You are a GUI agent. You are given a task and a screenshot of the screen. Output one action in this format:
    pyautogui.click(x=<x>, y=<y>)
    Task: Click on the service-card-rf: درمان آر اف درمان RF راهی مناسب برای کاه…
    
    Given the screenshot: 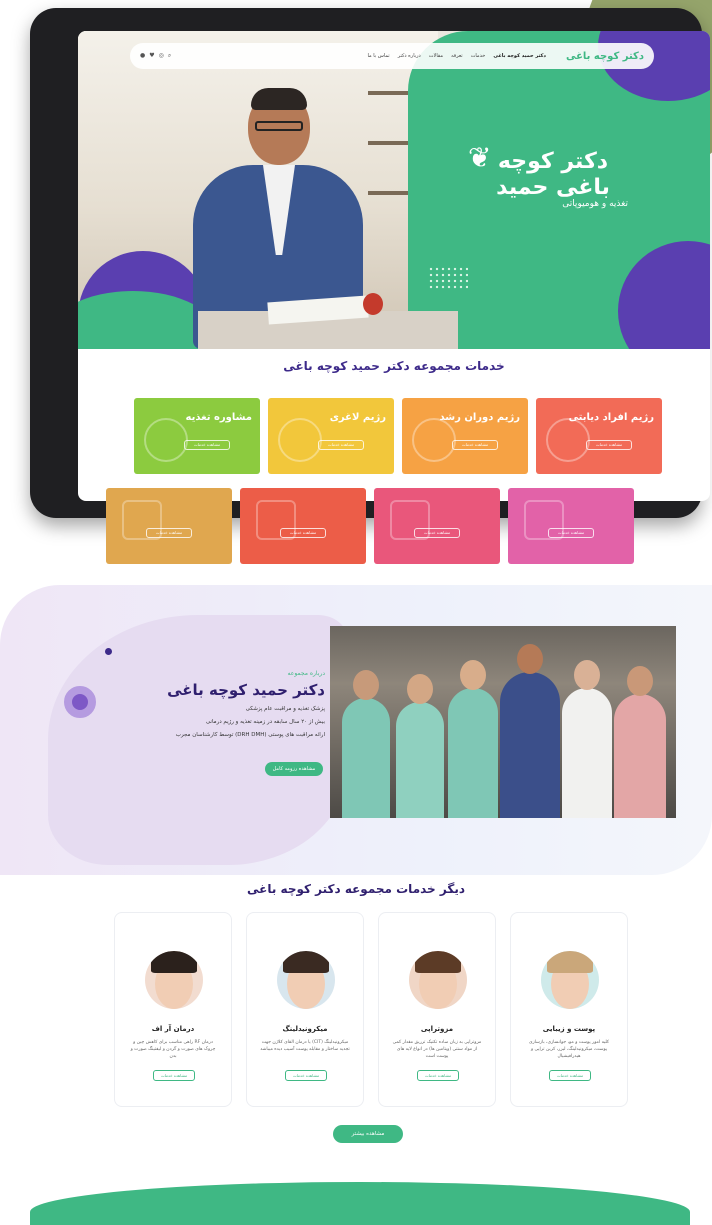 What is the action you would take?
    pyautogui.click(x=173, y=1009)
    